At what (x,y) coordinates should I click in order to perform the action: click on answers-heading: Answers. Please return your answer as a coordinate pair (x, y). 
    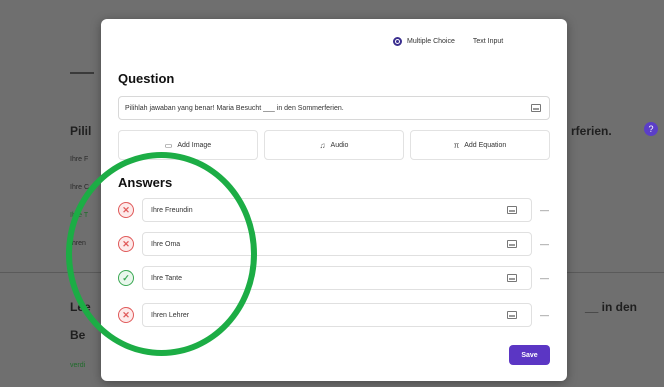
    Looking at the image, I should click on (145, 182).